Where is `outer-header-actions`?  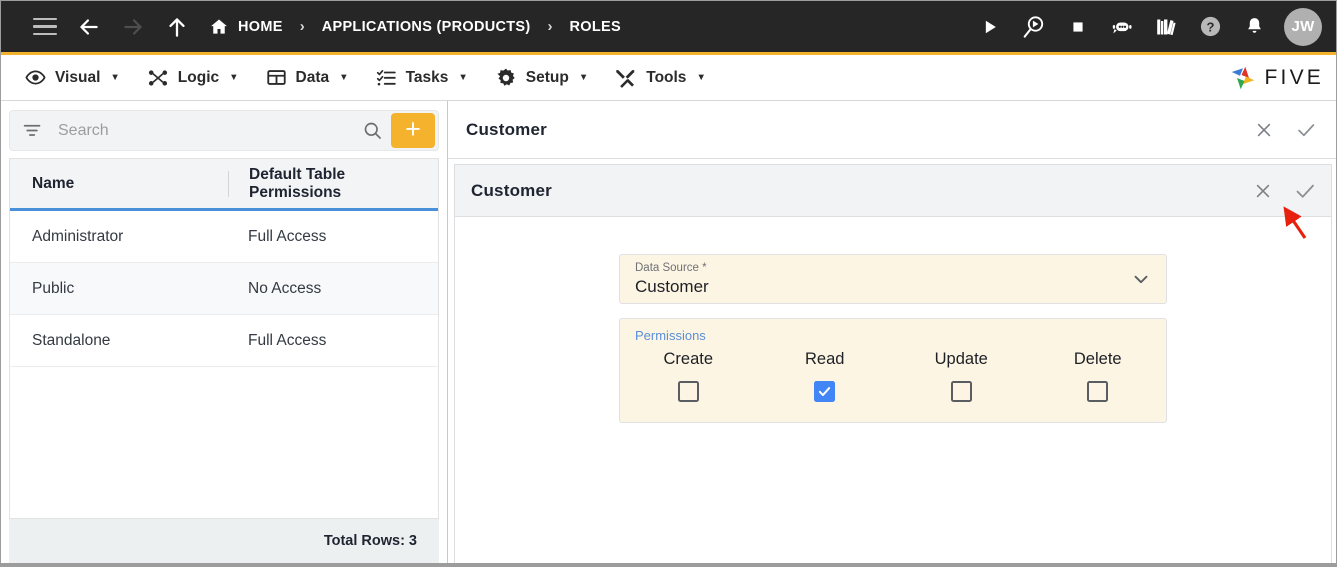 outer-header-actions is located at coordinates (1285, 130).